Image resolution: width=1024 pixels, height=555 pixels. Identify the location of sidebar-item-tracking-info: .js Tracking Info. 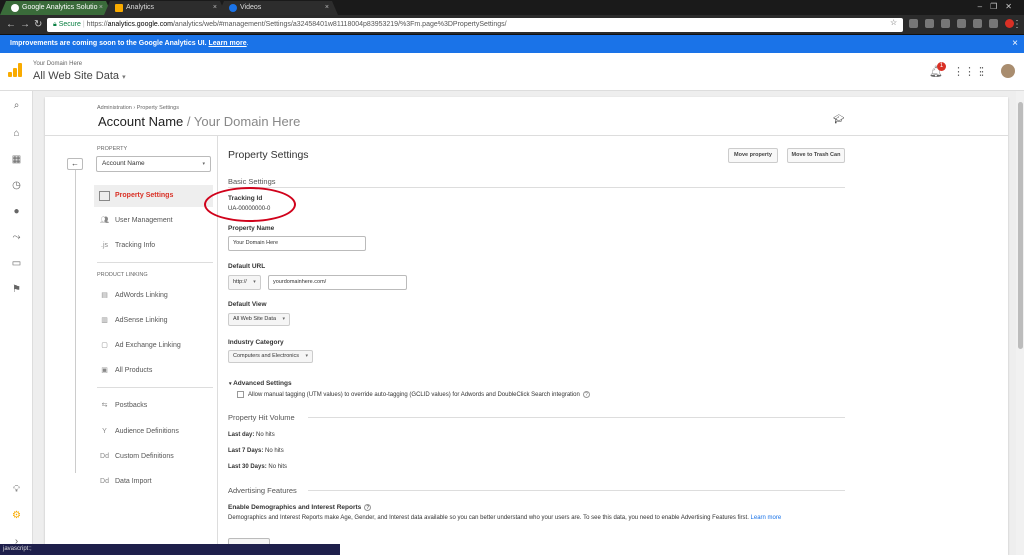
(153, 246).